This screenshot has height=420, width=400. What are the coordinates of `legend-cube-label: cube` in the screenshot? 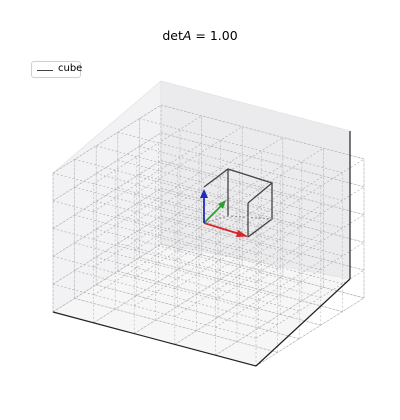 It's located at (70, 68).